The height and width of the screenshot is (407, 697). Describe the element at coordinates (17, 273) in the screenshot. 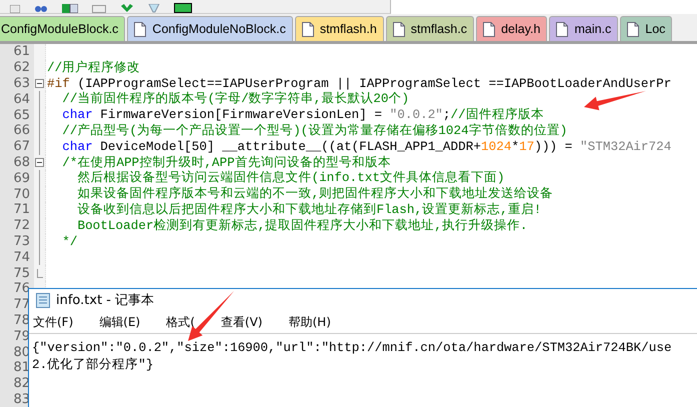

I see `line-number: 75` at that location.